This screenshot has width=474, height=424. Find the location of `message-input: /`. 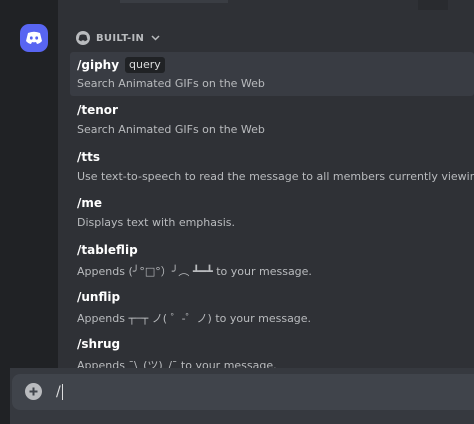

message-input: / is located at coordinates (59, 392).